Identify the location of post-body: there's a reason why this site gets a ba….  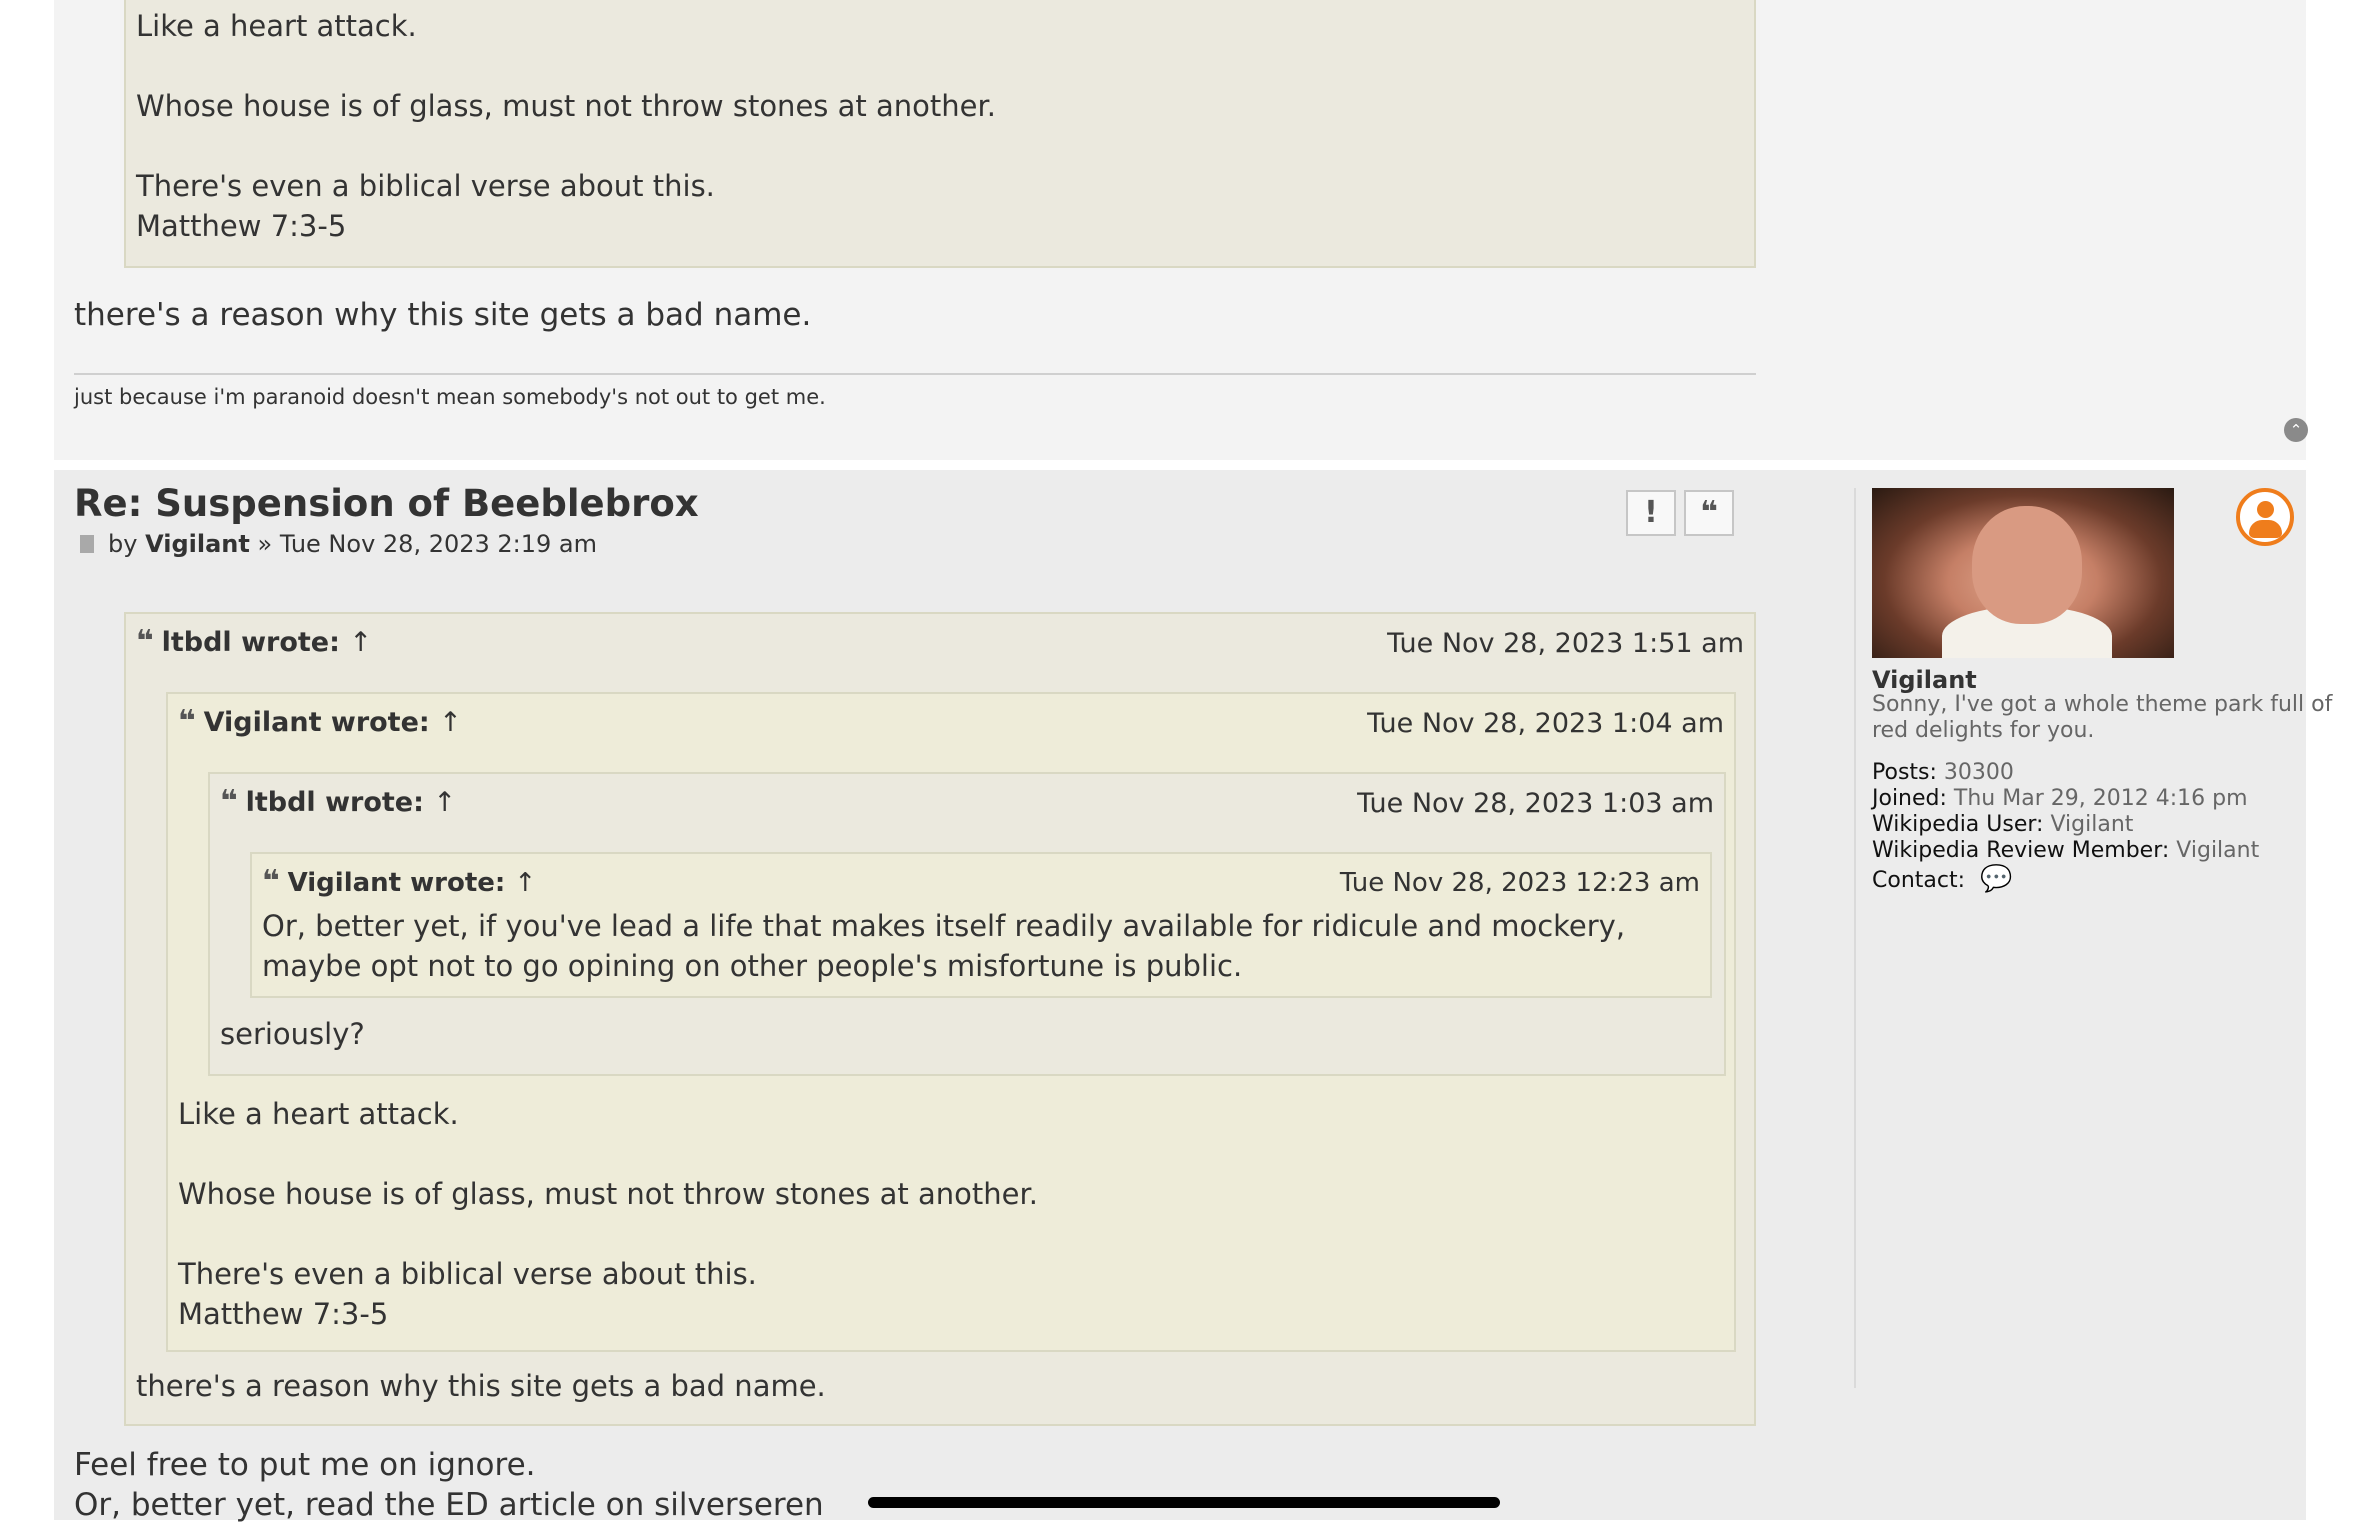
(443, 315).